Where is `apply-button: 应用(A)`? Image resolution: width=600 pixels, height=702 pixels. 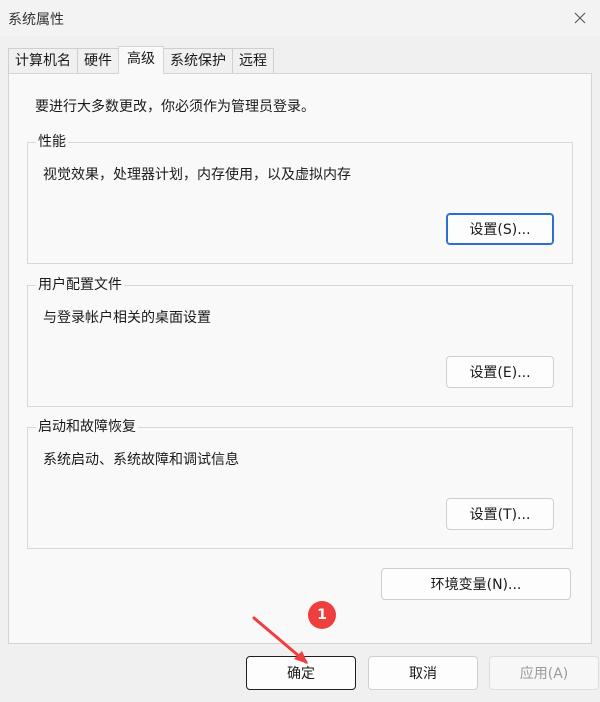 apply-button: 应用(A) is located at coordinates (544, 673).